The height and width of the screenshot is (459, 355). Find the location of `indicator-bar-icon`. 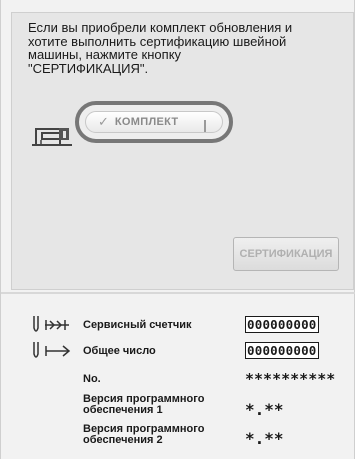

indicator-bar-icon is located at coordinates (205, 126).